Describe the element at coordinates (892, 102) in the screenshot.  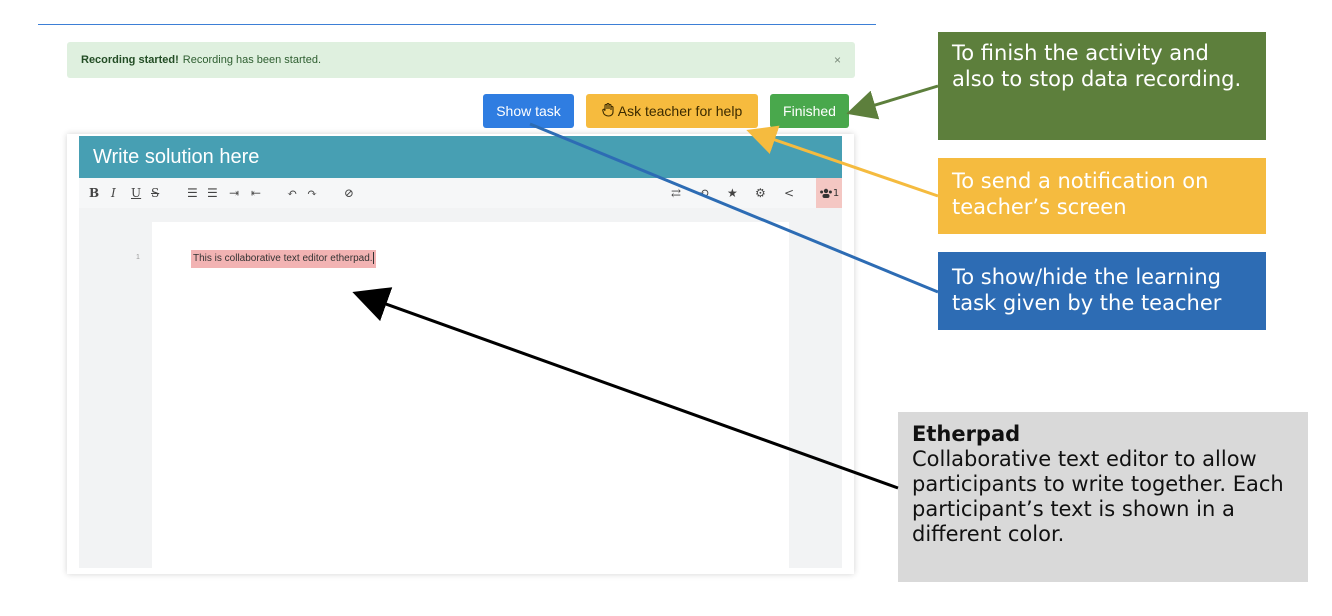
I see `arrow-finished` at that location.